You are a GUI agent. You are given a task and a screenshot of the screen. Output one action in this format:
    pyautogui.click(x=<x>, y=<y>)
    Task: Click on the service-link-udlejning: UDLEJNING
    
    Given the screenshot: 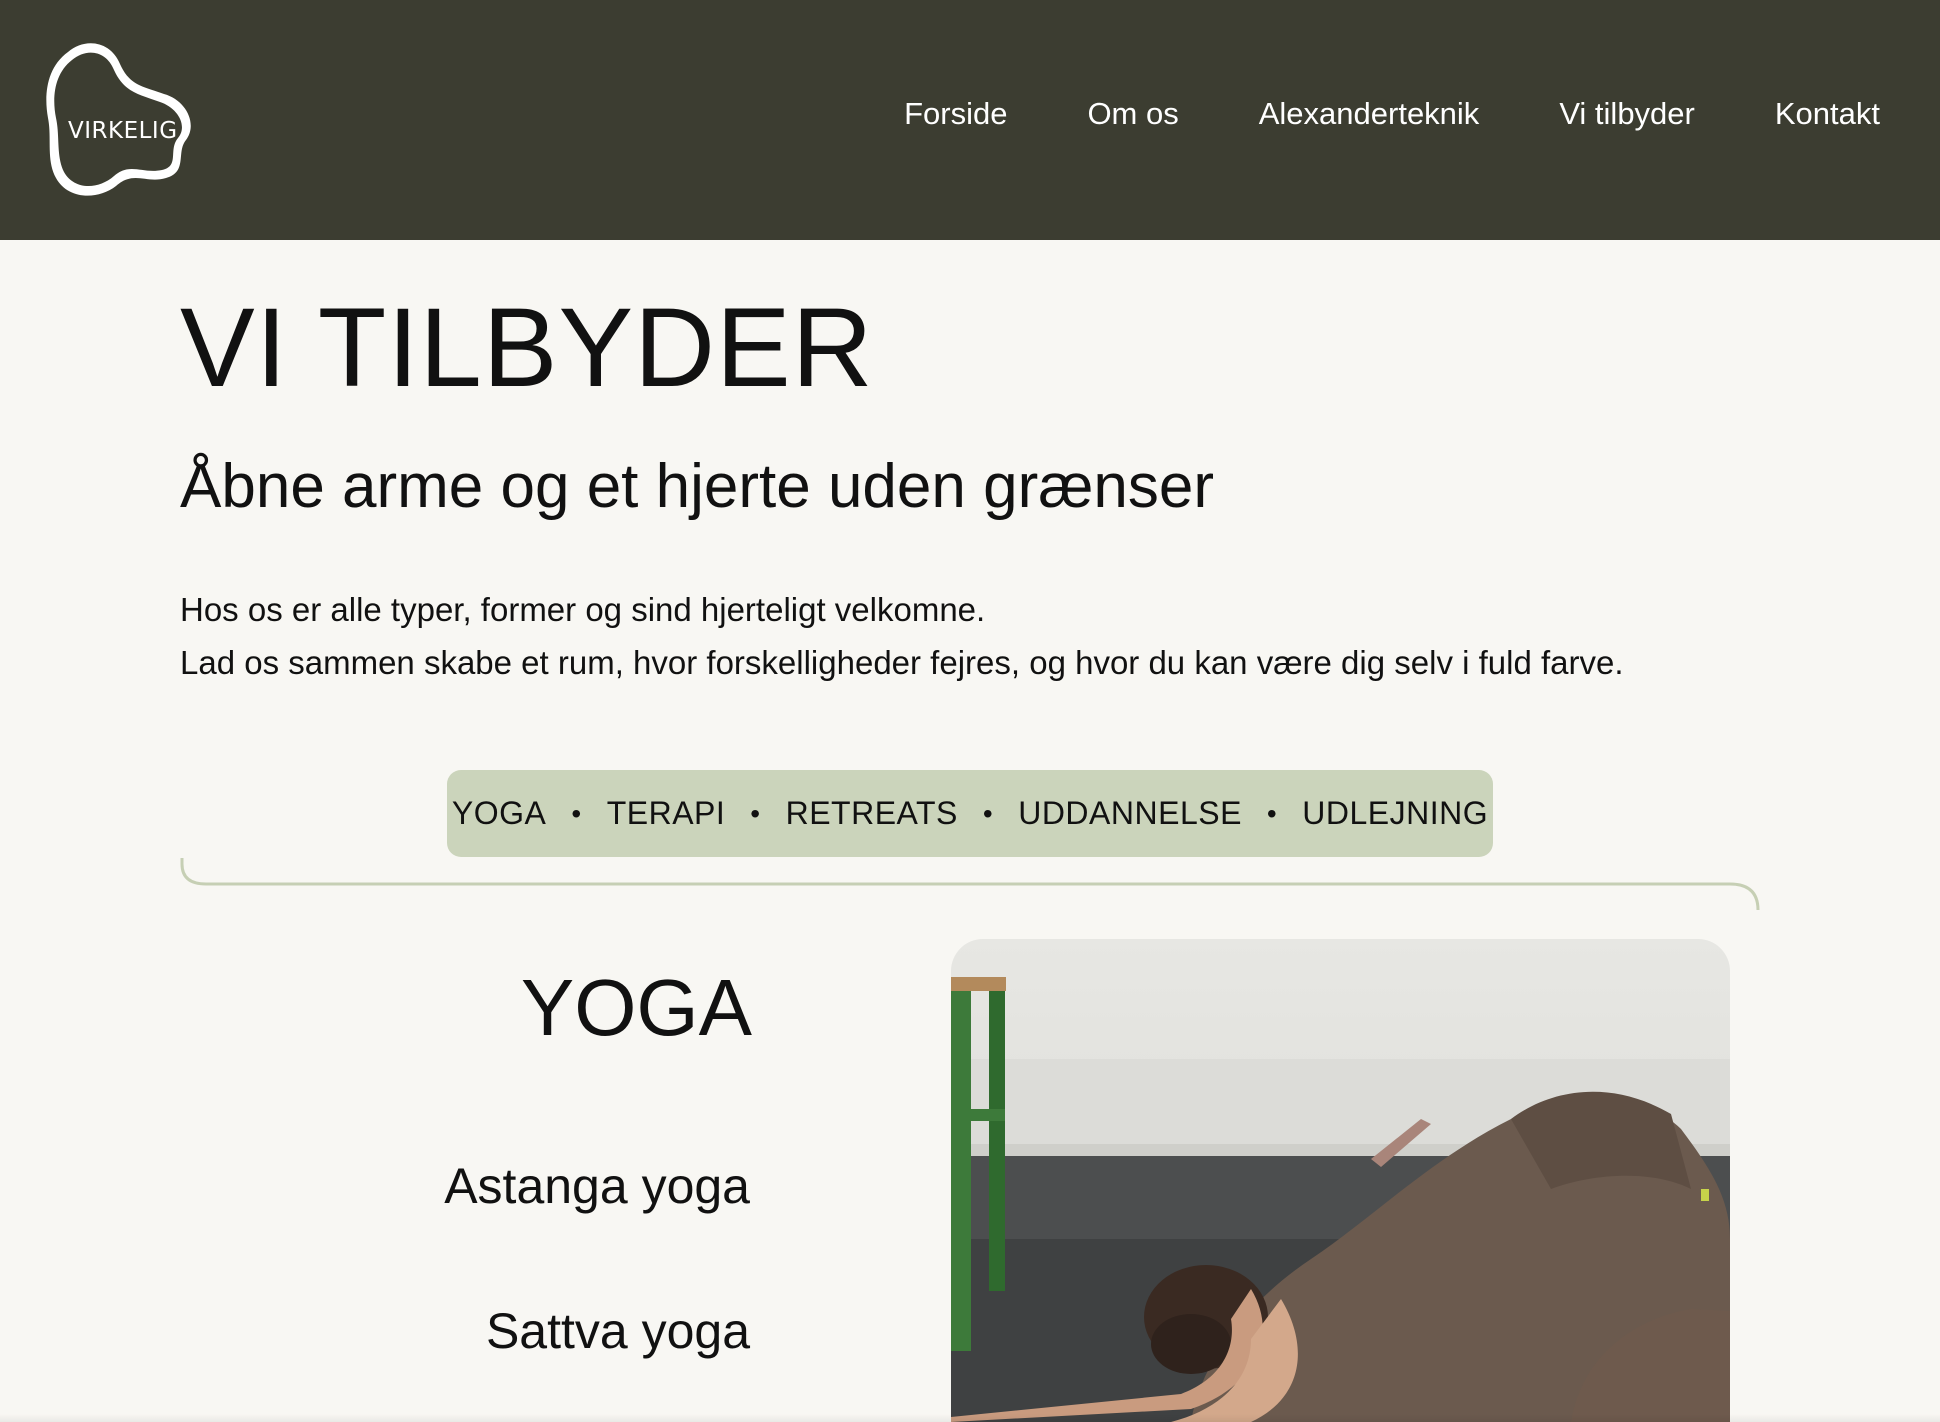 What is the action you would take?
    pyautogui.click(x=1395, y=813)
    